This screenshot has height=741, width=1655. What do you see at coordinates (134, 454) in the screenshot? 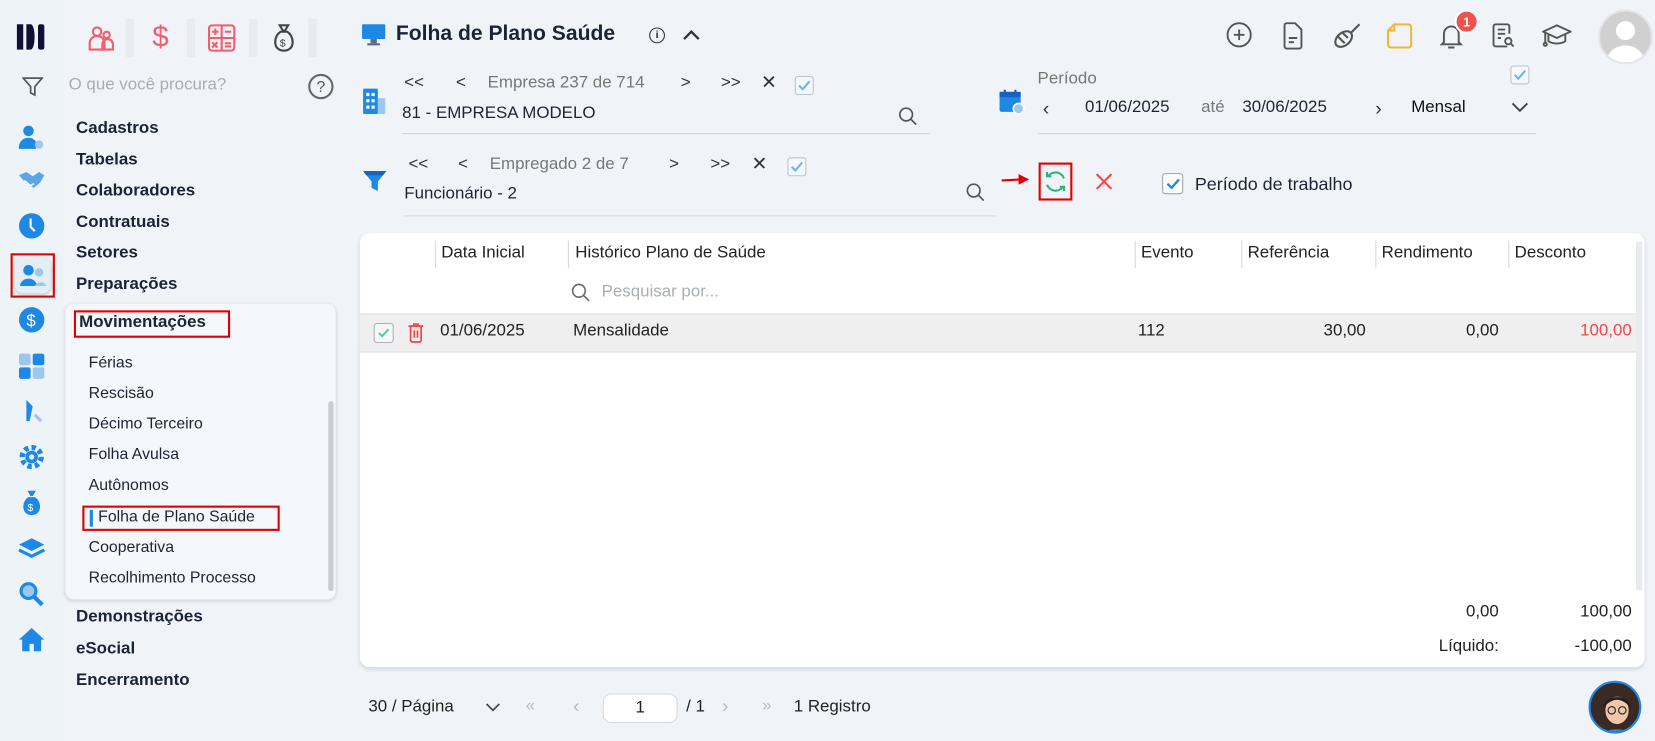
I see `submenu-folha-avulsa: Folha Avulsa` at bounding box center [134, 454].